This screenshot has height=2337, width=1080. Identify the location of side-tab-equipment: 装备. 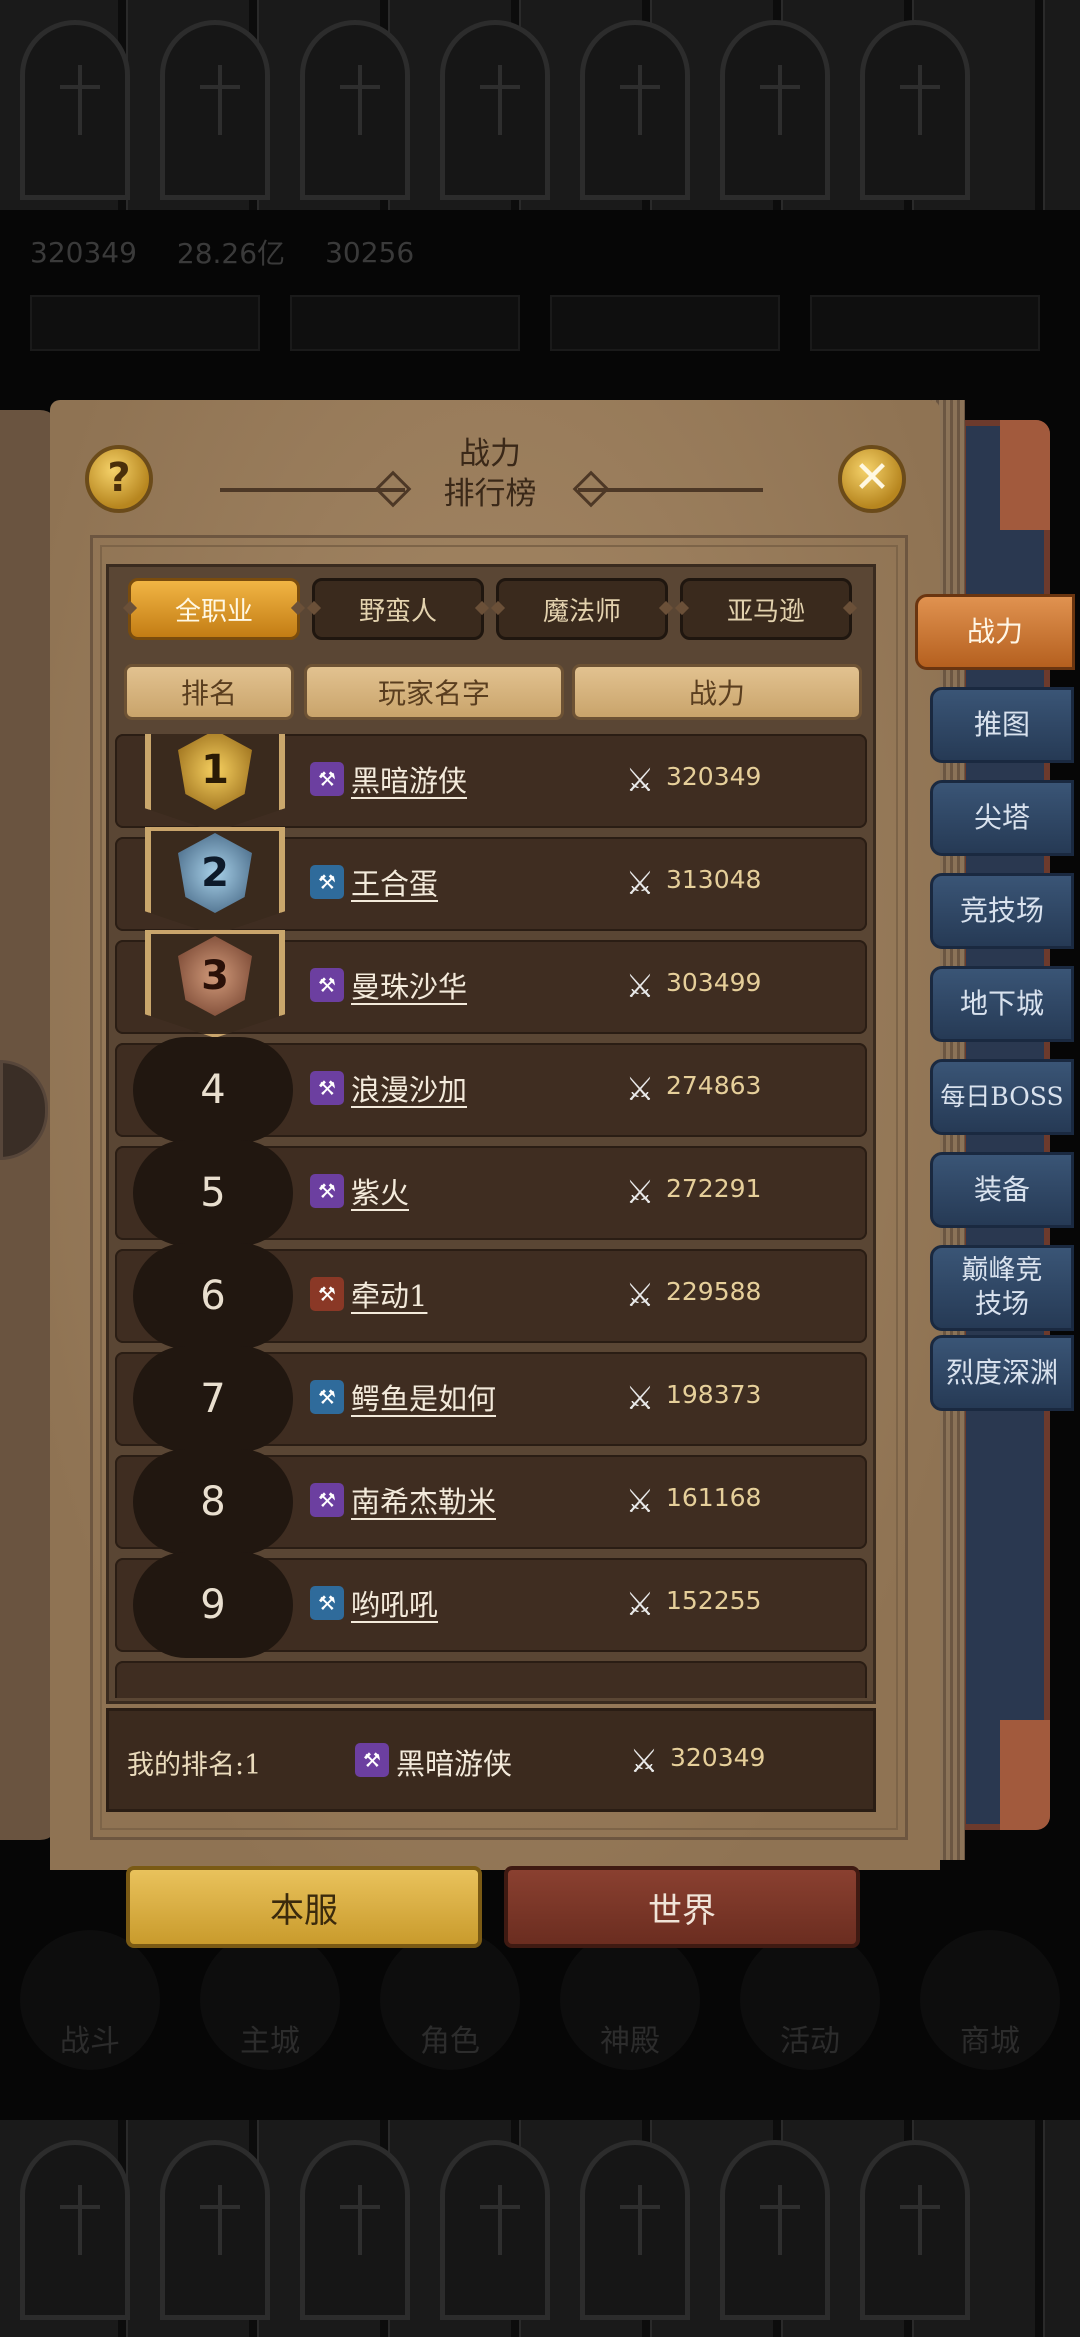
(1002, 1190).